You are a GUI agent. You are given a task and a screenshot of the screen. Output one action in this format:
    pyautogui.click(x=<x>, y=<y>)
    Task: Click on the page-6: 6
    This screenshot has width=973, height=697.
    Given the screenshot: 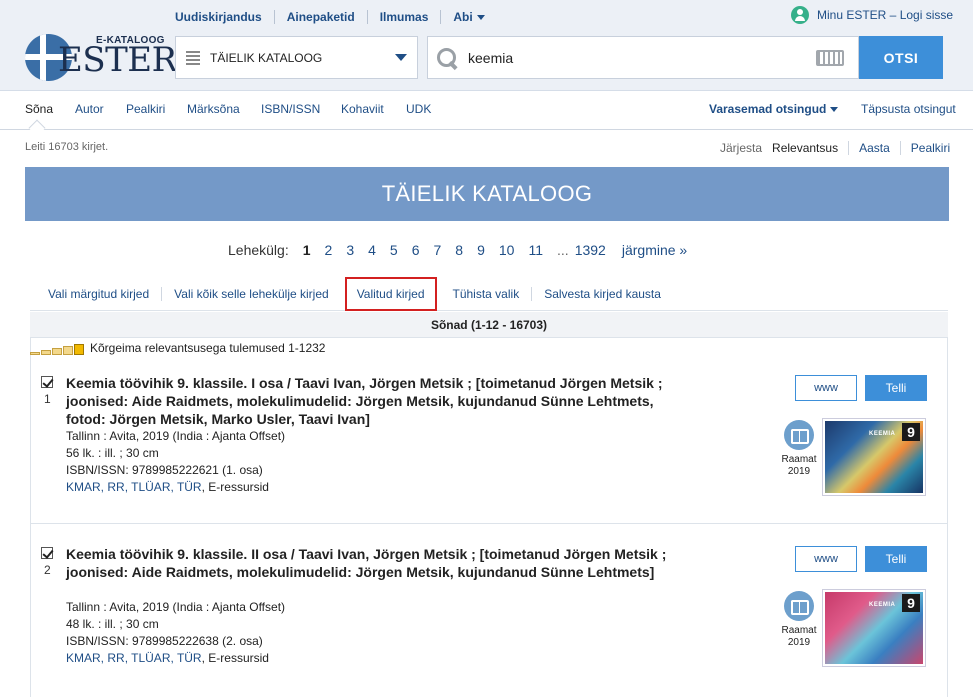 What is the action you would take?
    pyautogui.click(x=416, y=250)
    